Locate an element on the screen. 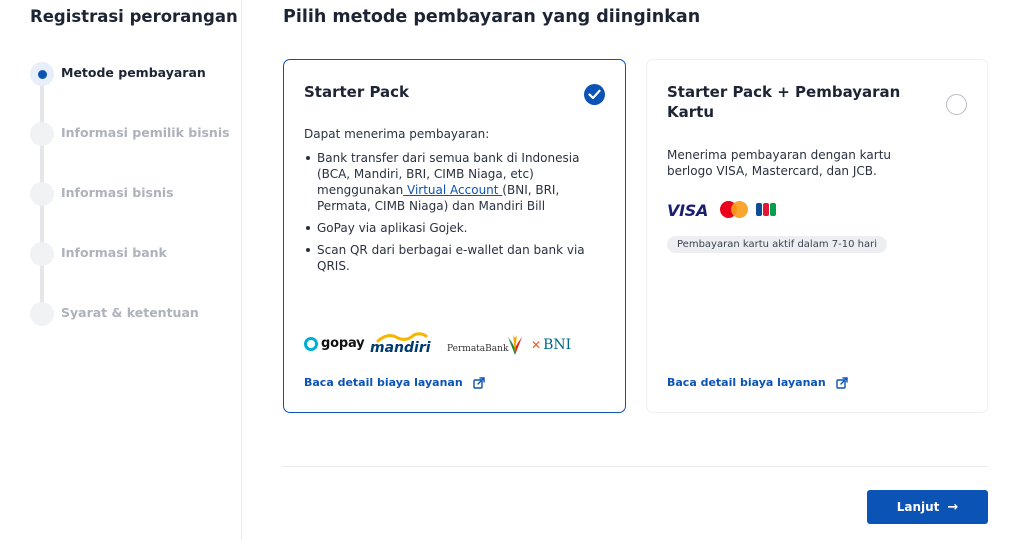 The width and height of the screenshot is (1024, 540). gopay-logo: gopay is located at coordinates (334, 343).